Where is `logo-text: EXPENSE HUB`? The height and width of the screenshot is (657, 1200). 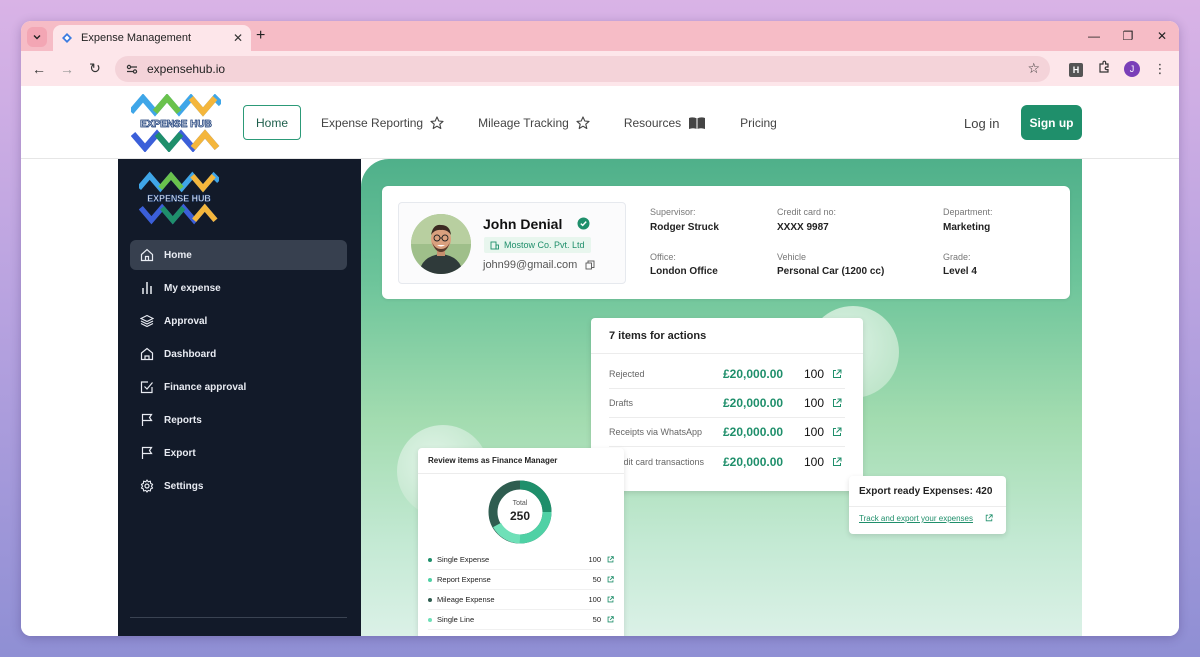 logo-text: EXPENSE HUB is located at coordinates (176, 124).